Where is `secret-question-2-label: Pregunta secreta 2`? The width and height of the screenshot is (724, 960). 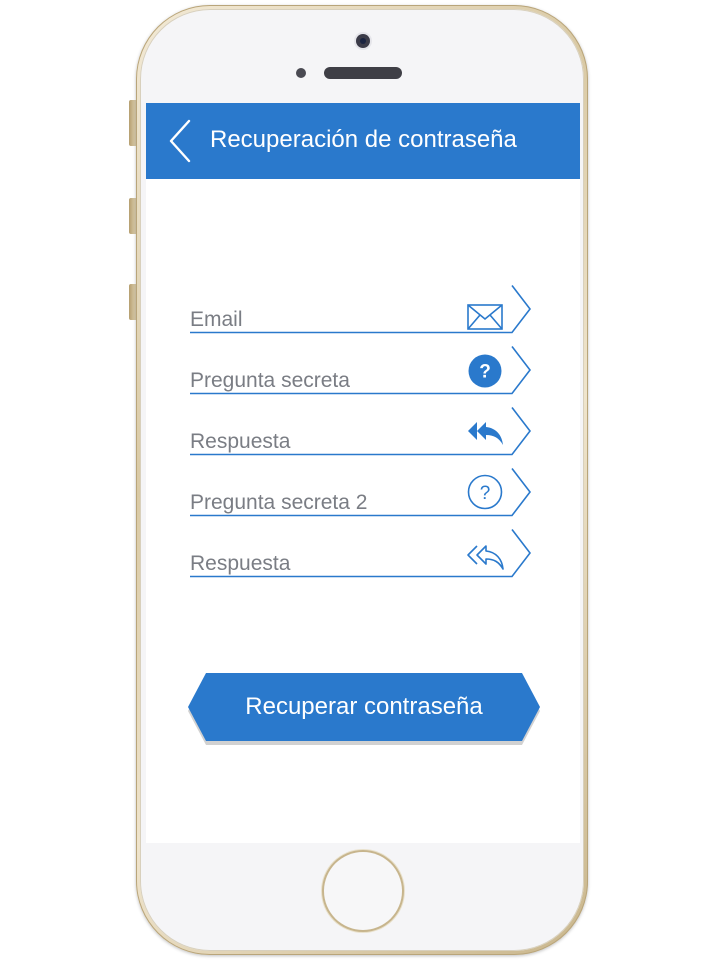 secret-question-2-label: Pregunta secreta 2 is located at coordinates (279, 502).